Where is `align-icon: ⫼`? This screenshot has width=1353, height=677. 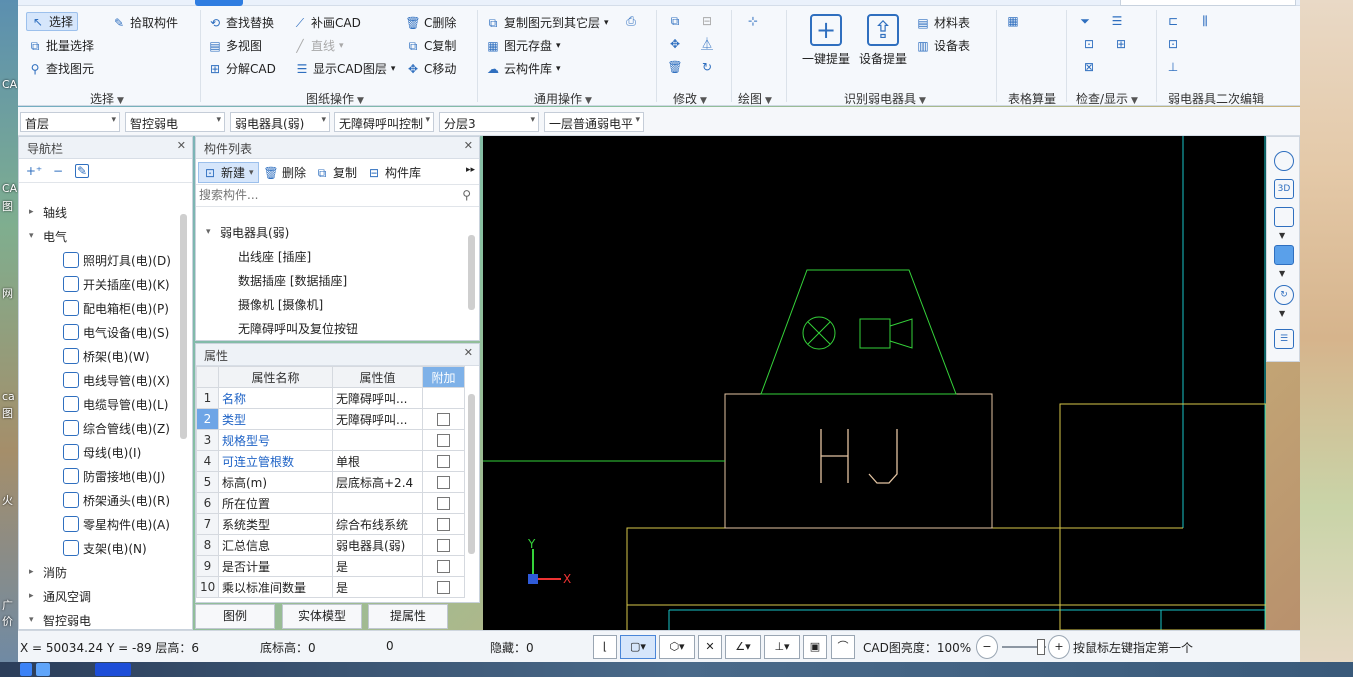 align-icon: ⫼ is located at coordinates (1205, 21).